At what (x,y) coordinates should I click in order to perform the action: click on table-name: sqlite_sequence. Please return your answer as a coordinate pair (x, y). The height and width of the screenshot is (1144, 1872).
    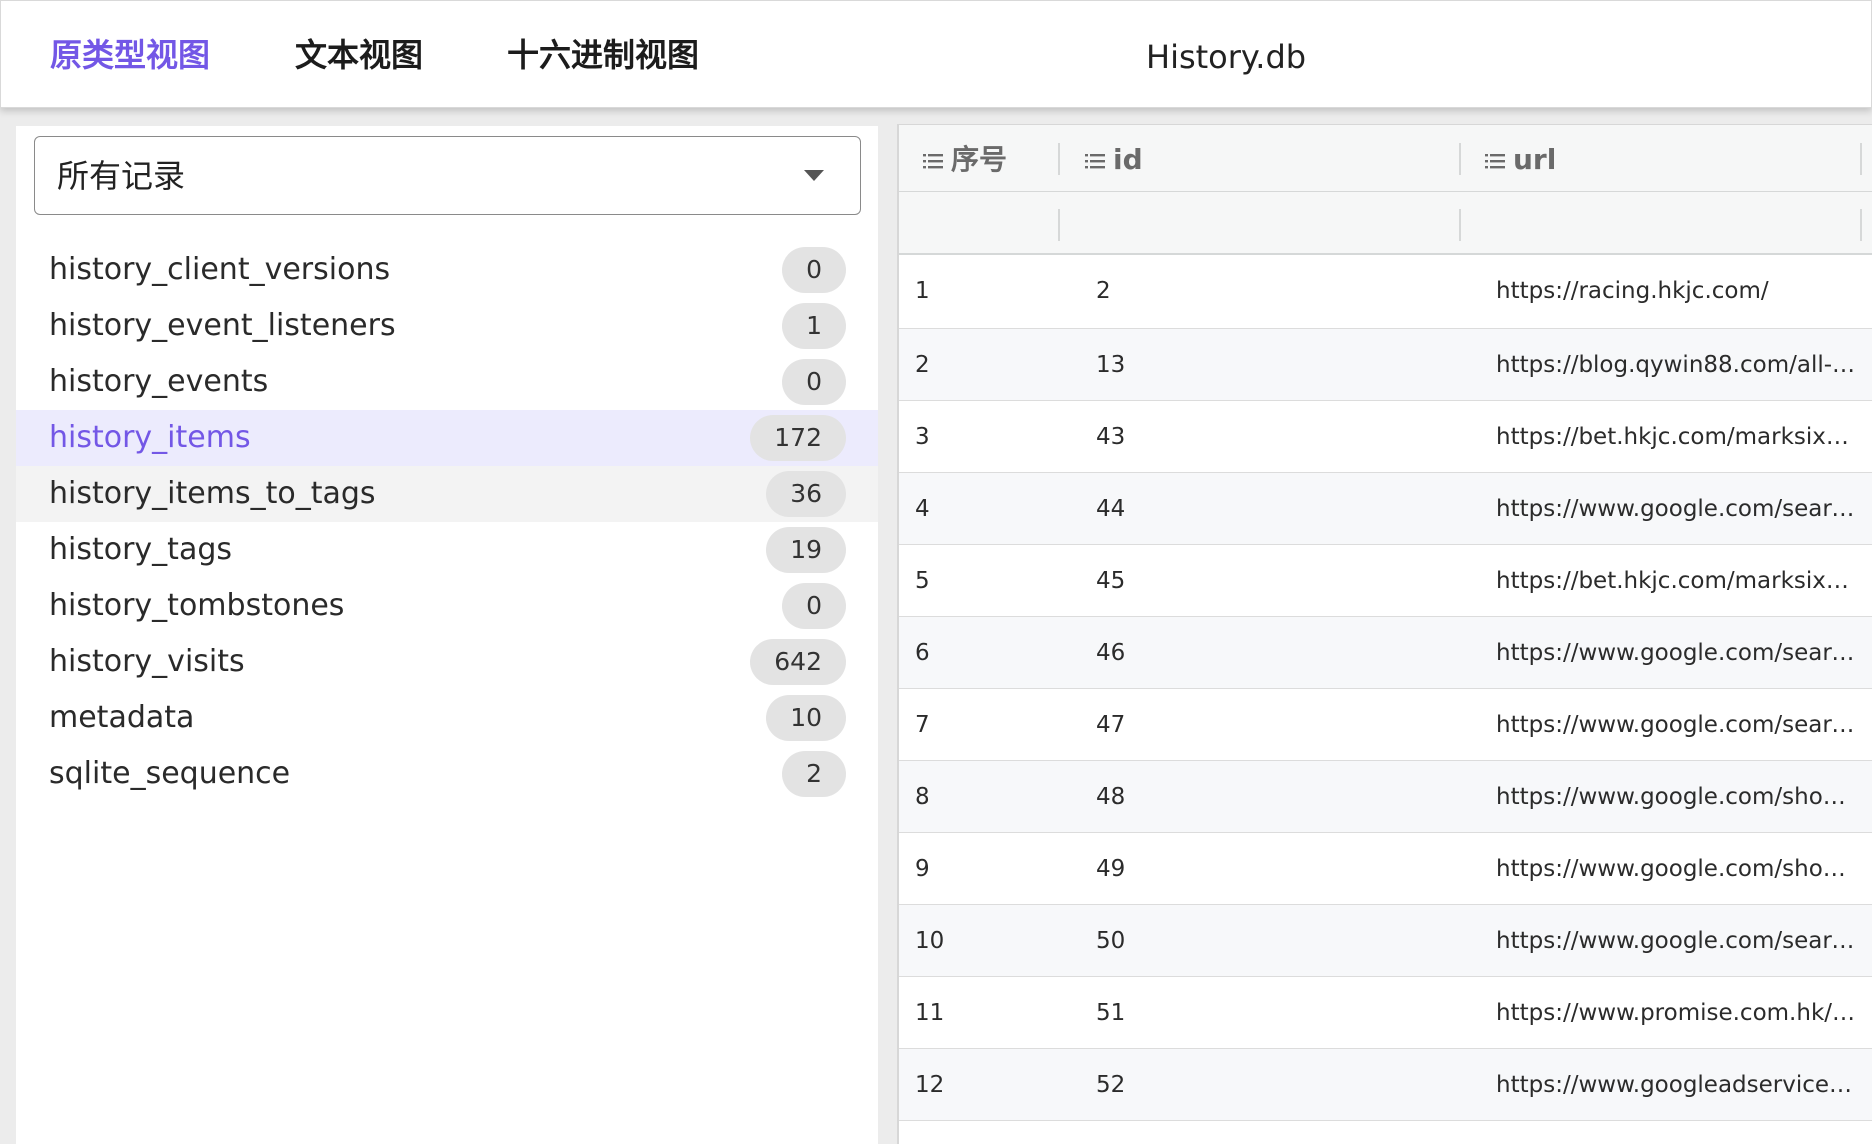
    Looking at the image, I should click on (170, 773).